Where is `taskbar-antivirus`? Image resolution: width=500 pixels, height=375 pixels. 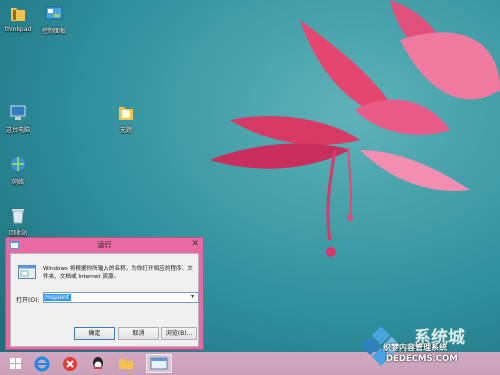 taskbar-antivirus is located at coordinates (70, 363).